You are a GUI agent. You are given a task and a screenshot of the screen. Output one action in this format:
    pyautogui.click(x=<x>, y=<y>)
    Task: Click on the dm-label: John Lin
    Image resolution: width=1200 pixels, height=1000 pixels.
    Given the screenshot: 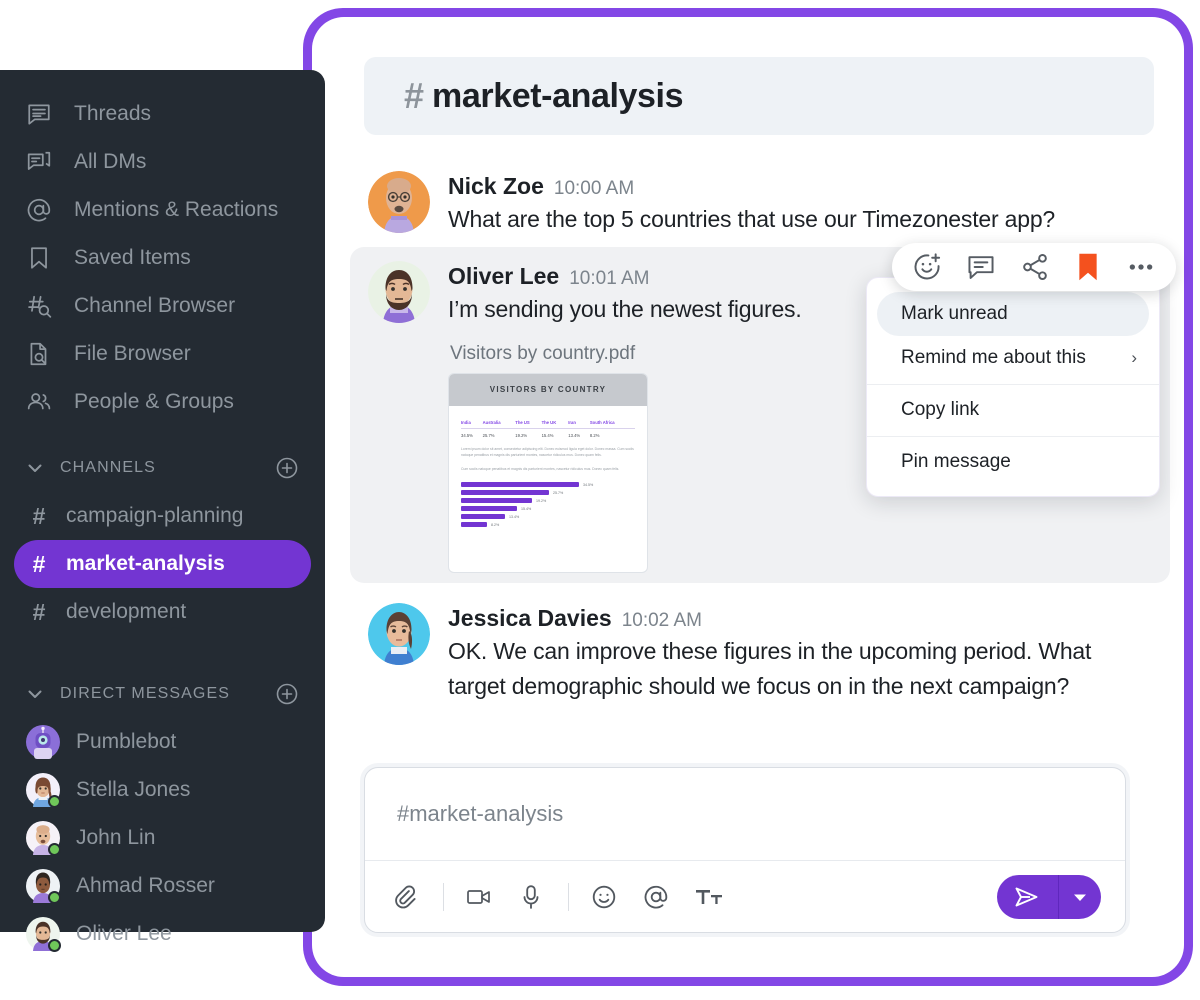 What is the action you would take?
    pyautogui.click(x=116, y=837)
    